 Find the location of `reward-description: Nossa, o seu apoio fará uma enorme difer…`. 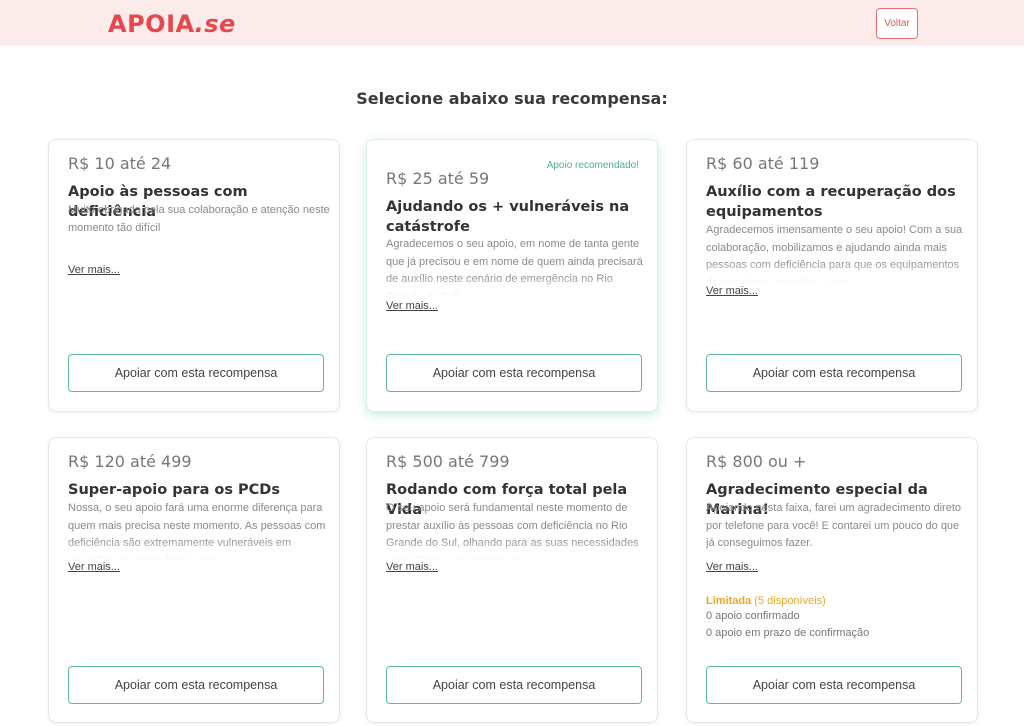

reward-description: Nossa, o seu apoio fará uma enorme difer… is located at coordinates (197, 531).